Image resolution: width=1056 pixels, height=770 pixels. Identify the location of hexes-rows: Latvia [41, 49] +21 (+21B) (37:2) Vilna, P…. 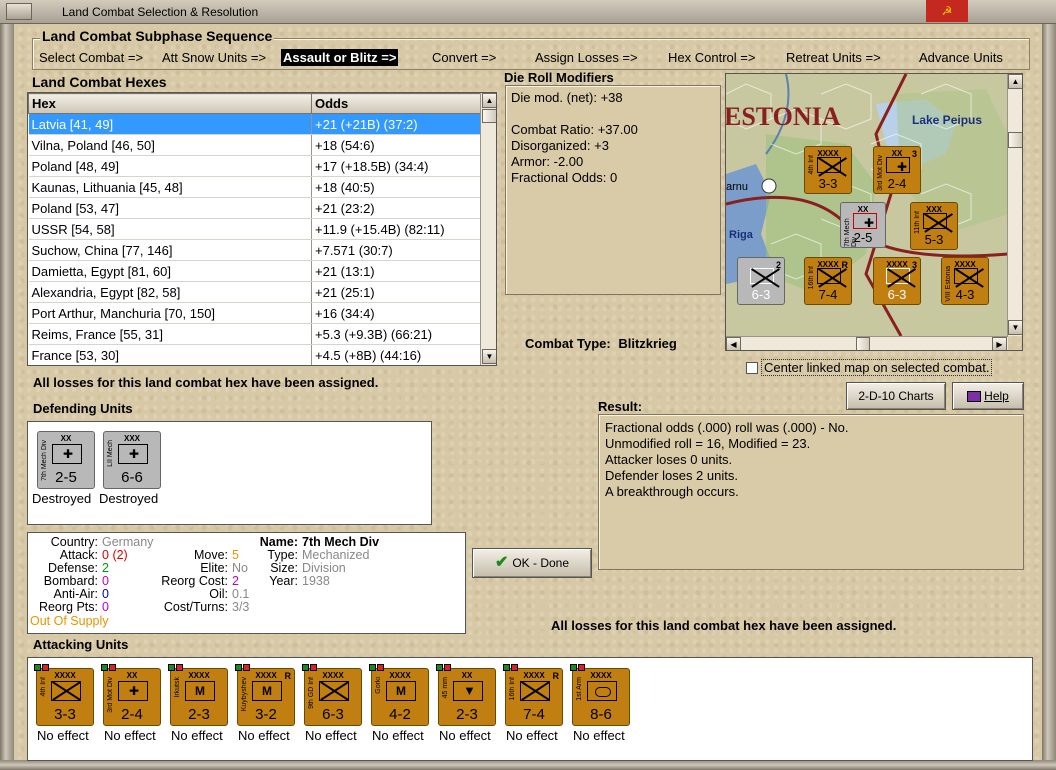
(254, 239).